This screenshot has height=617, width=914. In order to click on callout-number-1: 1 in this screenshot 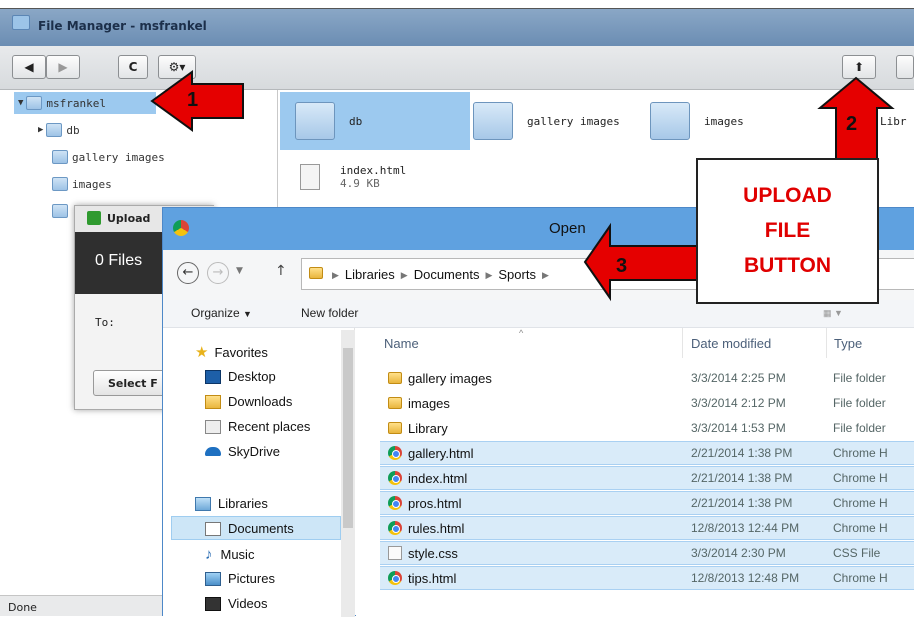, I will do `click(193, 100)`.